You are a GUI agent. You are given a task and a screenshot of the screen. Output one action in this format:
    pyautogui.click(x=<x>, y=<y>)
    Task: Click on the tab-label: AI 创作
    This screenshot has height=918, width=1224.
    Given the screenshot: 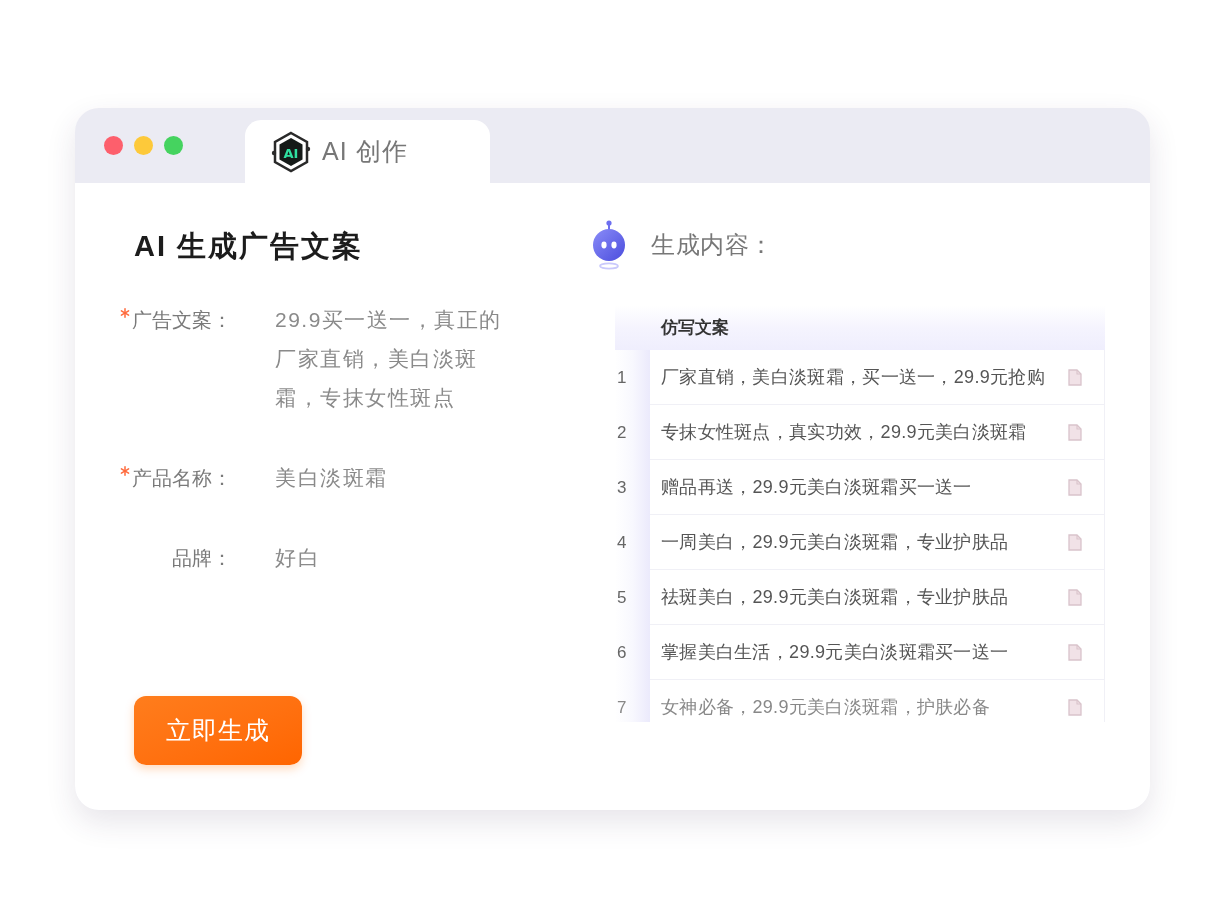 What is the action you would take?
    pyautogui.click(x=365, y=151)
    